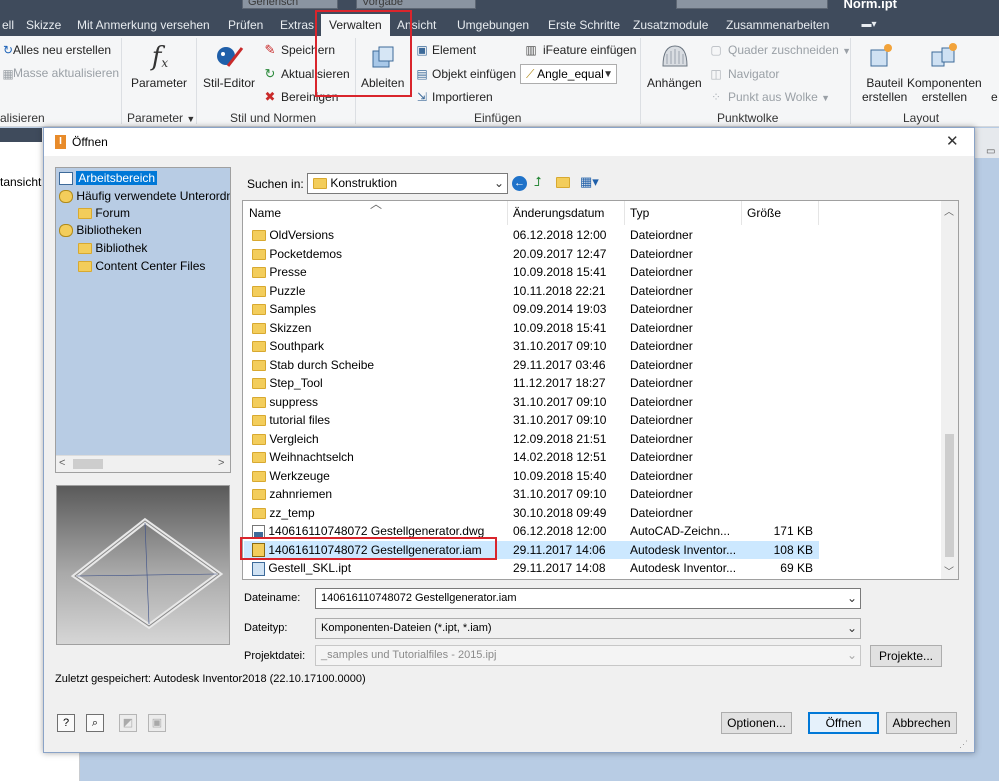 Image resolution: width=999 pixels, height=781 pixels. Describe the element at coordinates (128, 723) in the screenshot. I see `preview-toggle-icon: ◩` at that location.